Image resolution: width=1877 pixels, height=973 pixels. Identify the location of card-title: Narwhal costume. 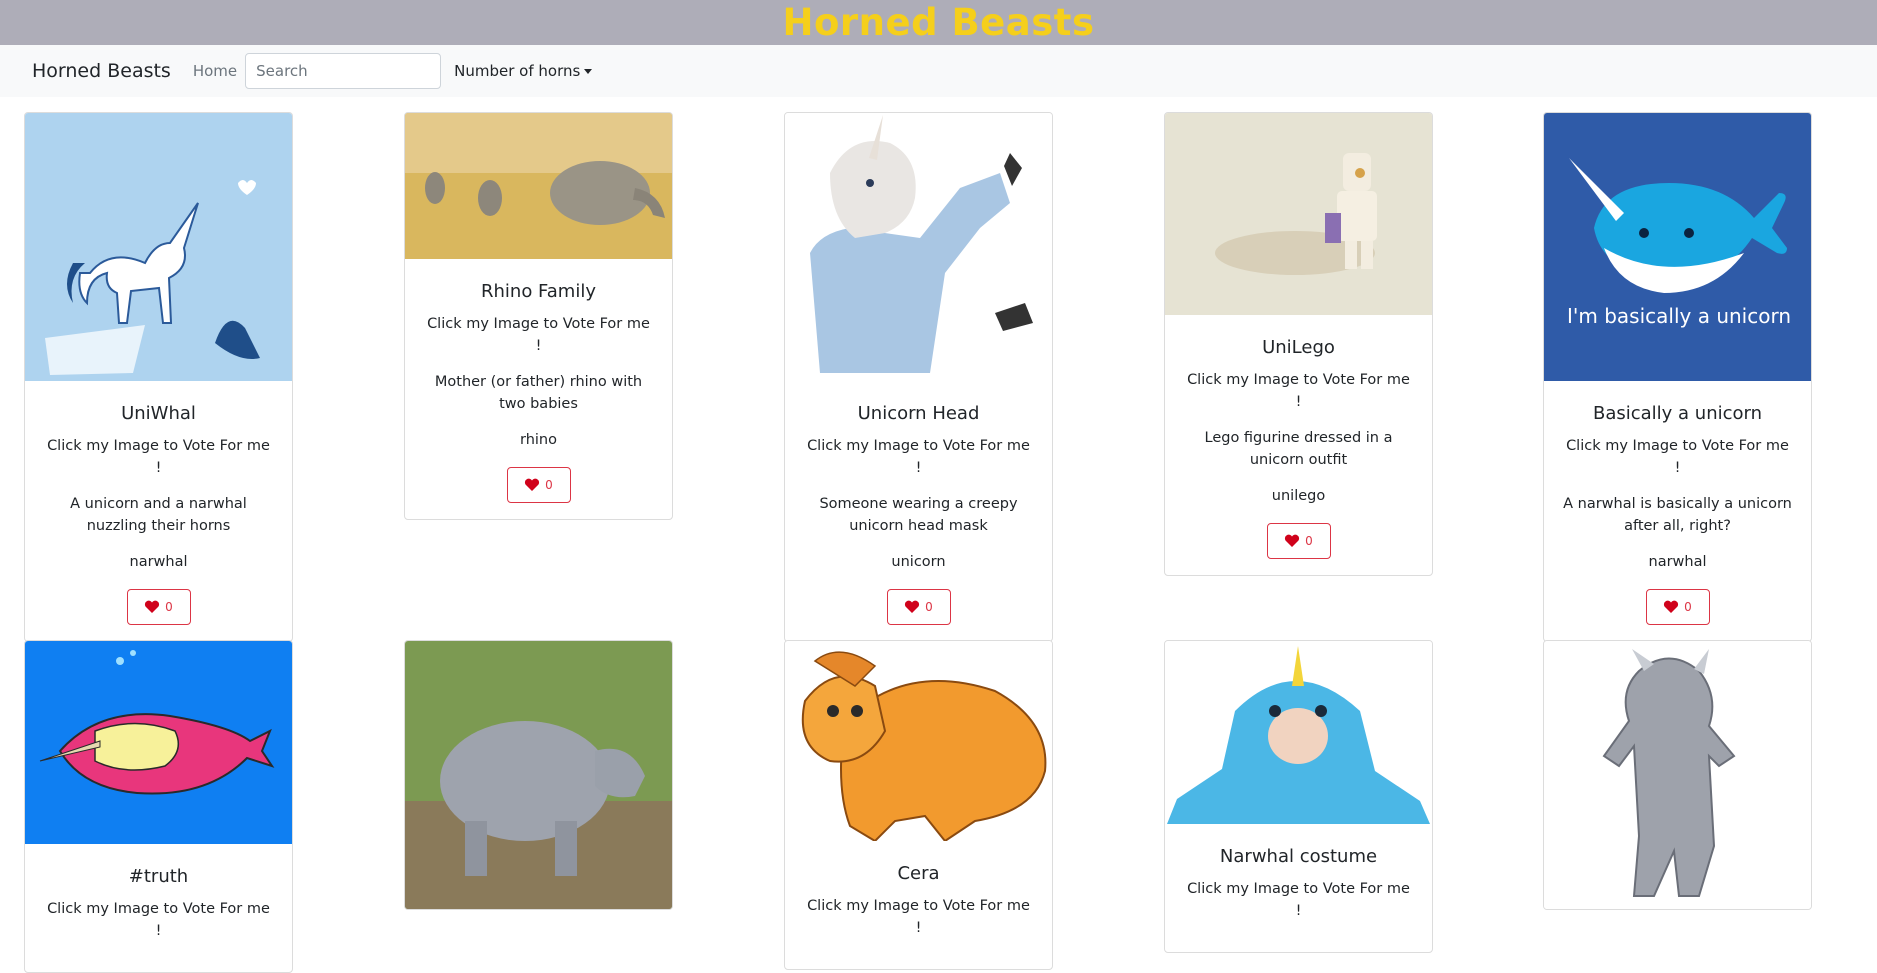
(1298, 856).